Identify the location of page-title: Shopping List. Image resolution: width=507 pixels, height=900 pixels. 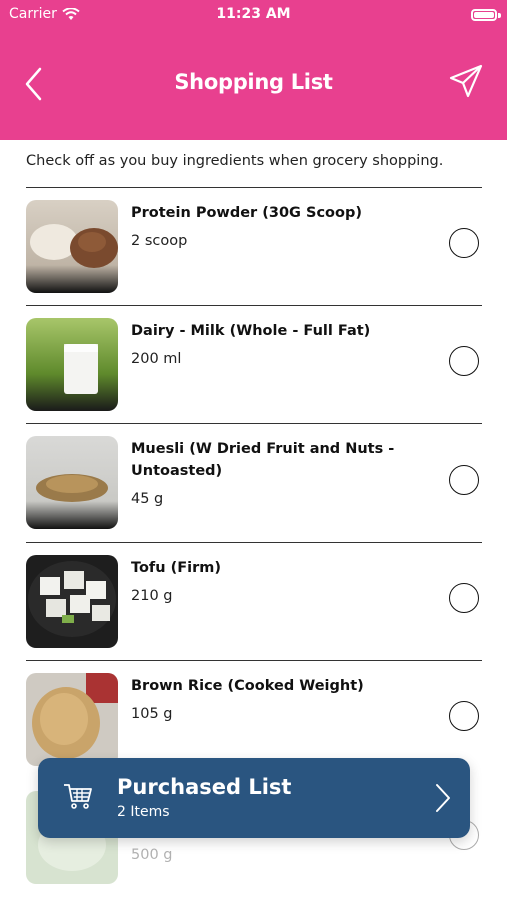
(253, 82).